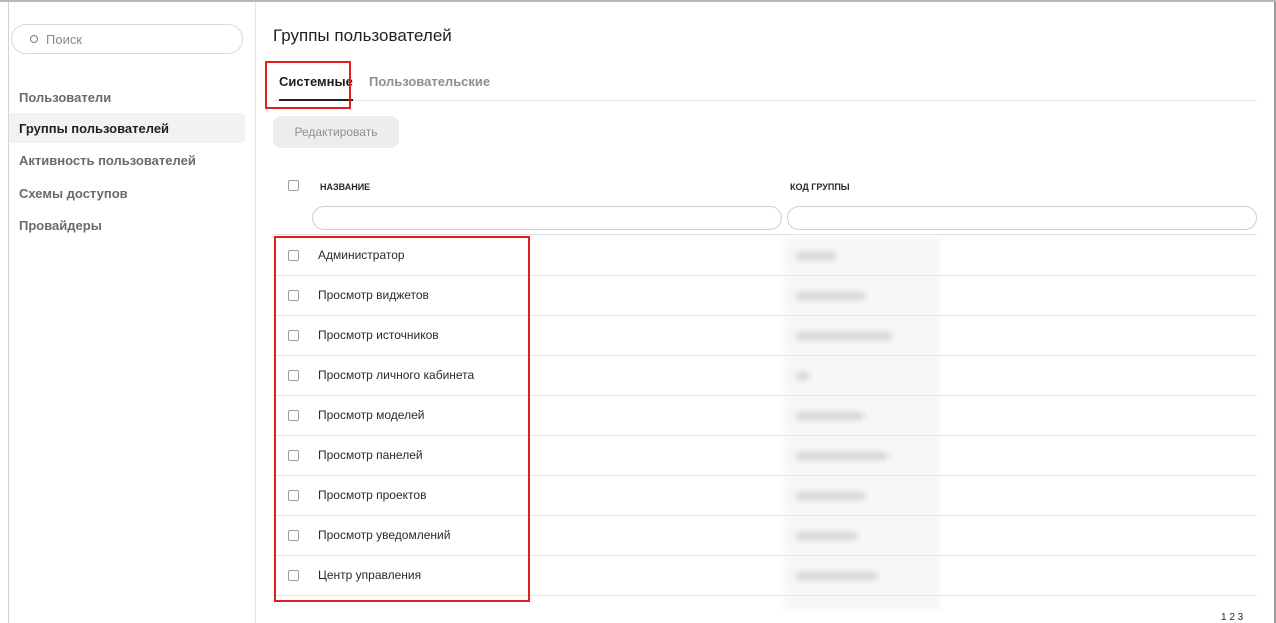 The image size is (1276, 623). Describe the element at coordinates (127, 193) in the screenshot. I see `sidebar-item-access-schemes: Схемы доступов` at that location.